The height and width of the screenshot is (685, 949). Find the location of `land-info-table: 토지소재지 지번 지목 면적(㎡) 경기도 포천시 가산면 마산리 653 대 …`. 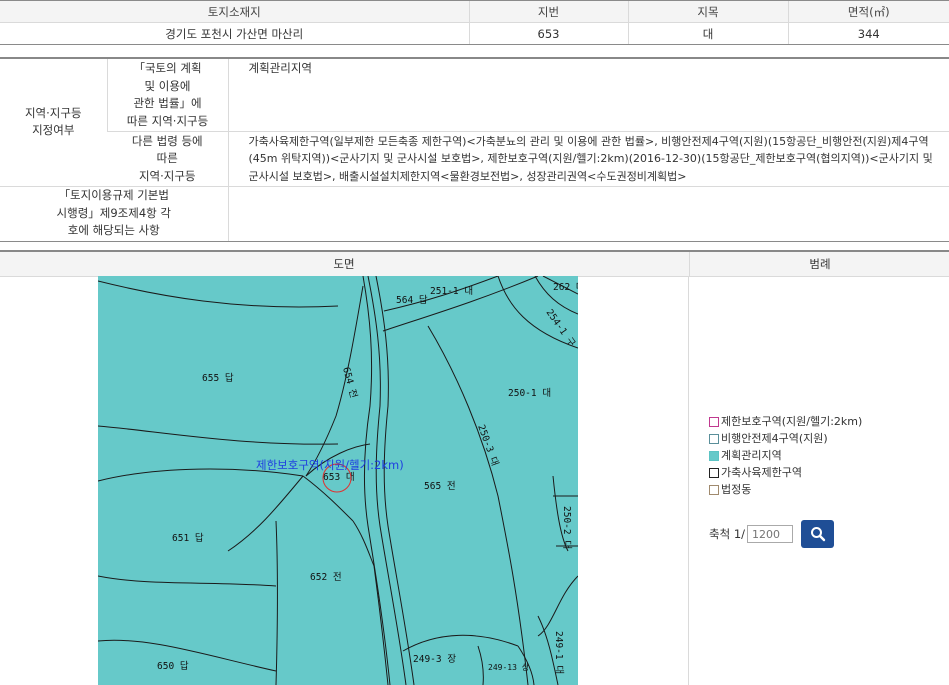

land-info-table: 토지소재지 지번 지목 면적(㎡) 경기도 포천시 가산면 마산리 653 대 … is located at coordinates (474, 22).